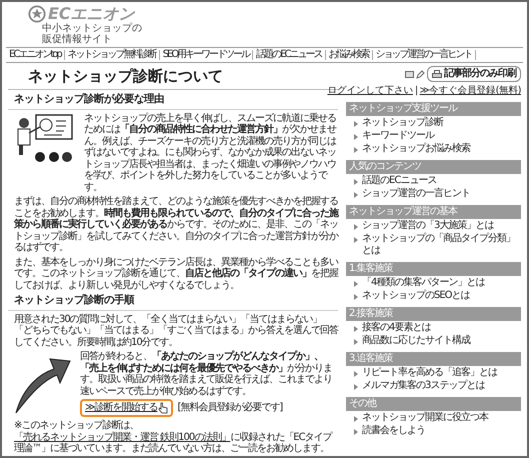 The height and width of the screenshot is (458, 529). I want to click on sidebar-heading: 2.接客施策, so click(433, 314).